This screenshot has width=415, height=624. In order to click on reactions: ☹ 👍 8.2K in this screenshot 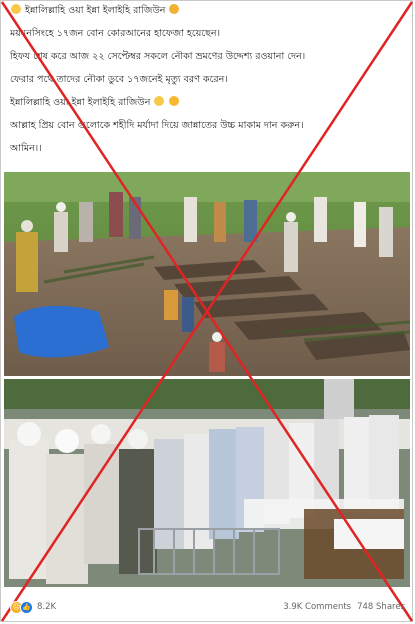, I will do `click(33, 607)`.